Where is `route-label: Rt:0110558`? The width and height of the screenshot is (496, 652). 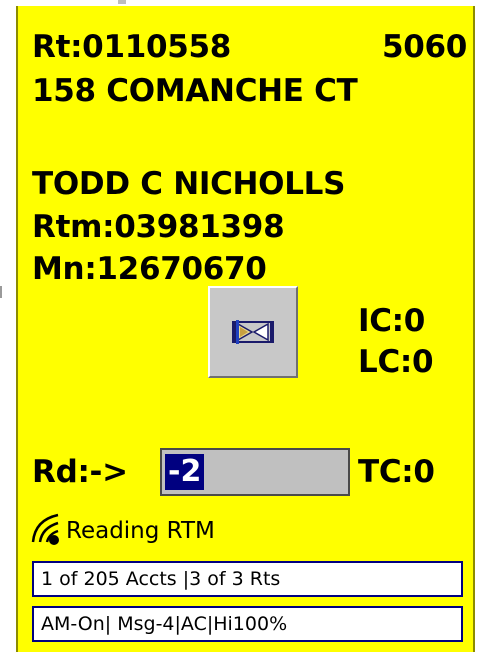
route-label: Rt:0110558 is located at coordinates (132, 47).